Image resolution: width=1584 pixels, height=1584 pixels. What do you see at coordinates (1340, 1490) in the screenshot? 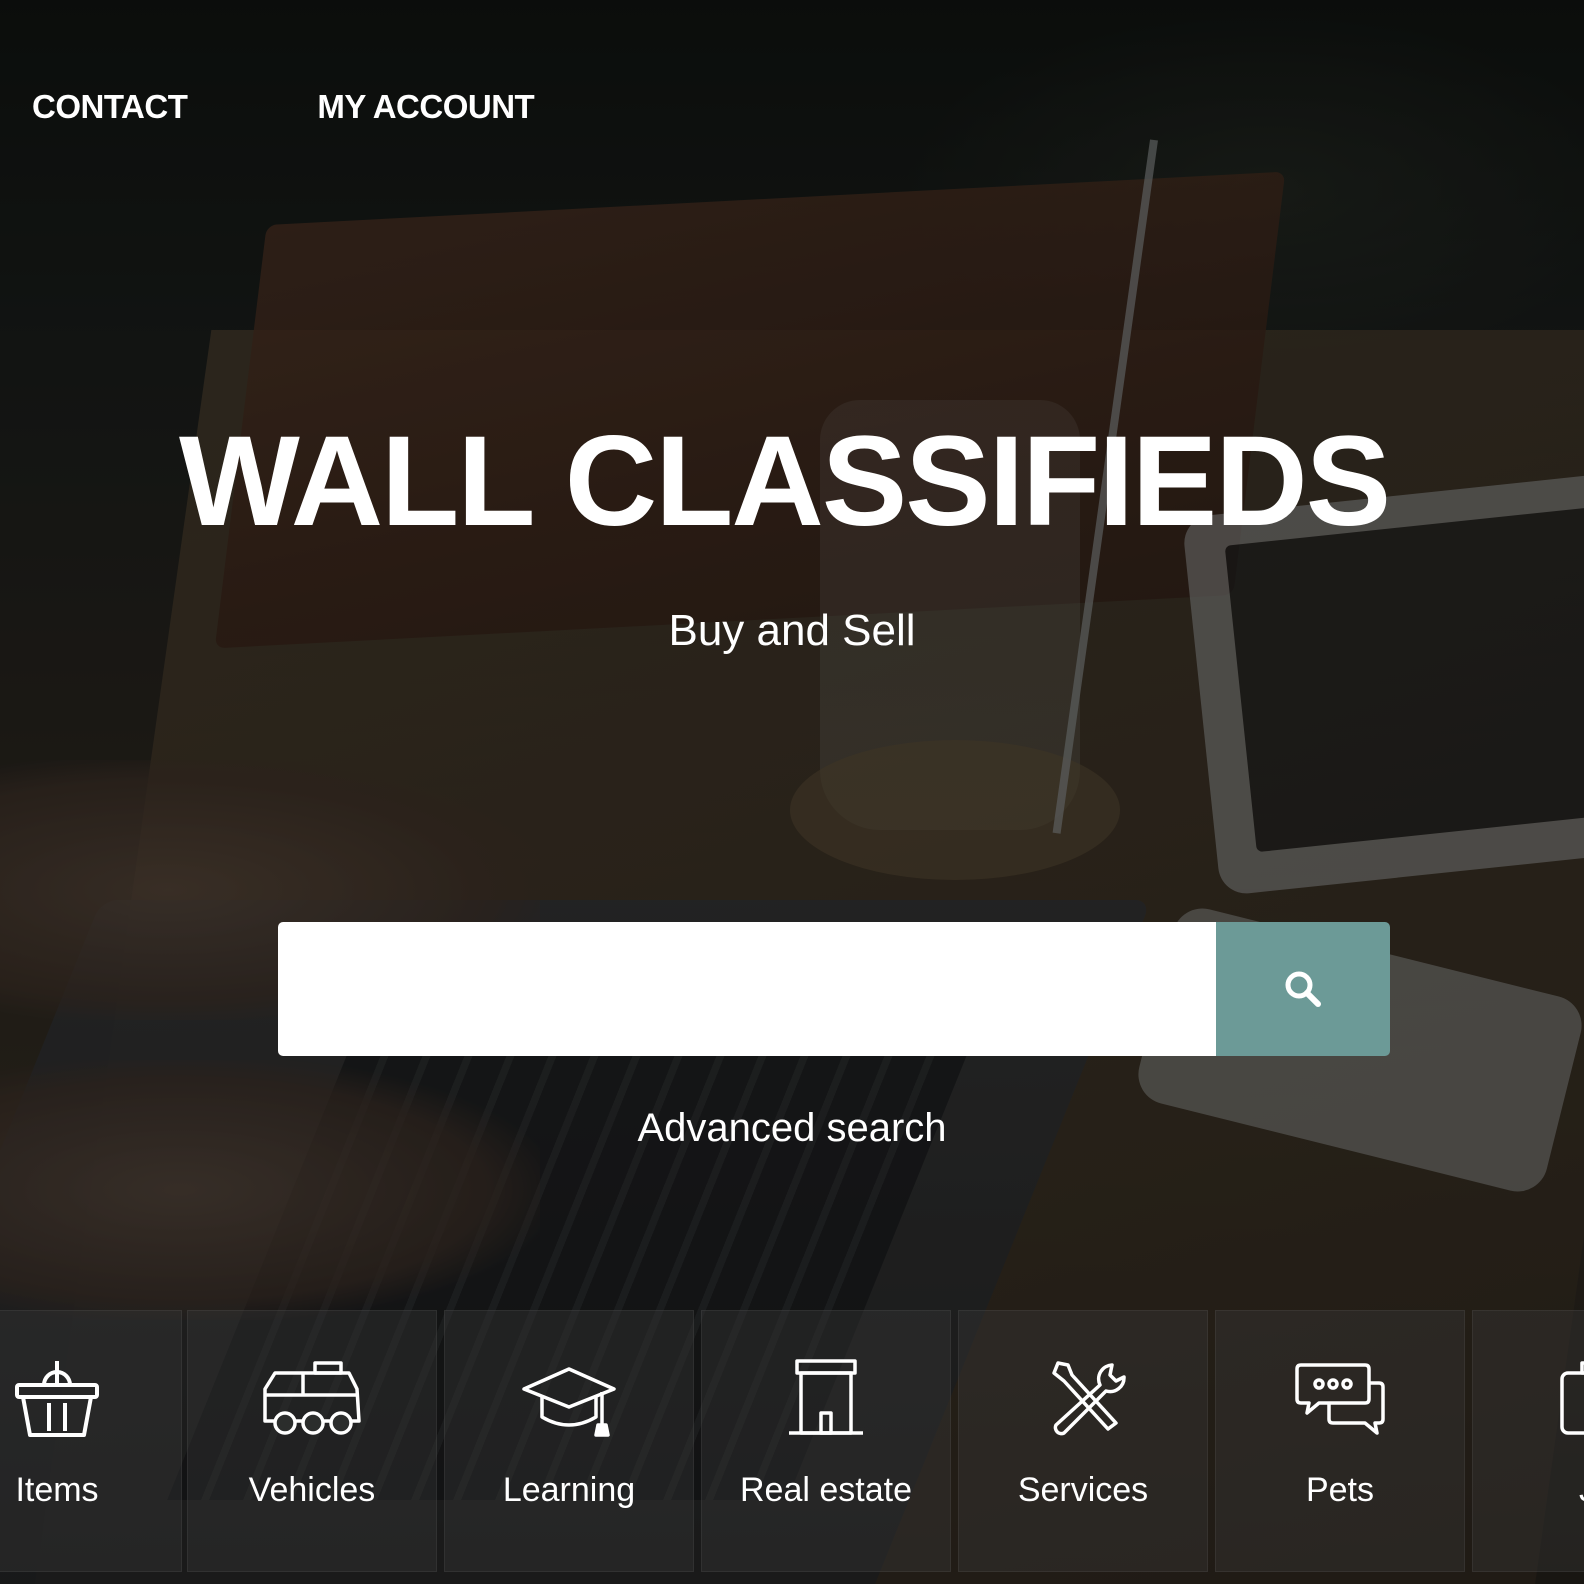
I see `category-label: Pets` at bounding box center [1340, 1490].